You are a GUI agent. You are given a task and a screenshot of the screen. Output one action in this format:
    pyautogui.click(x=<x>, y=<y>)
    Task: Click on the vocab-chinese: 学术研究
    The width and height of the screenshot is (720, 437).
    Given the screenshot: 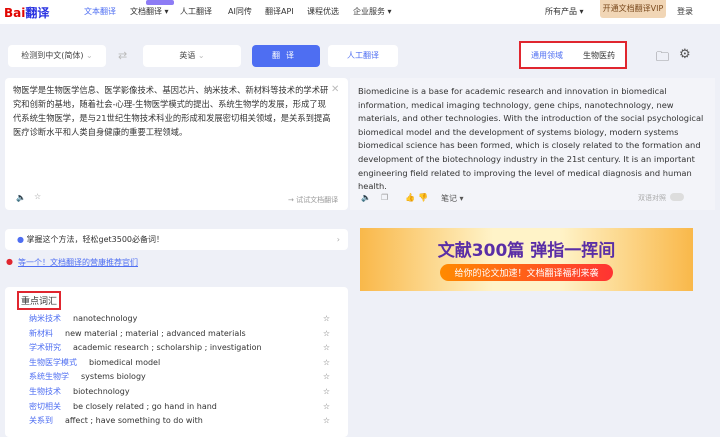 What is the action you would take?
    pyautogui.click(x=45, y=347)
    